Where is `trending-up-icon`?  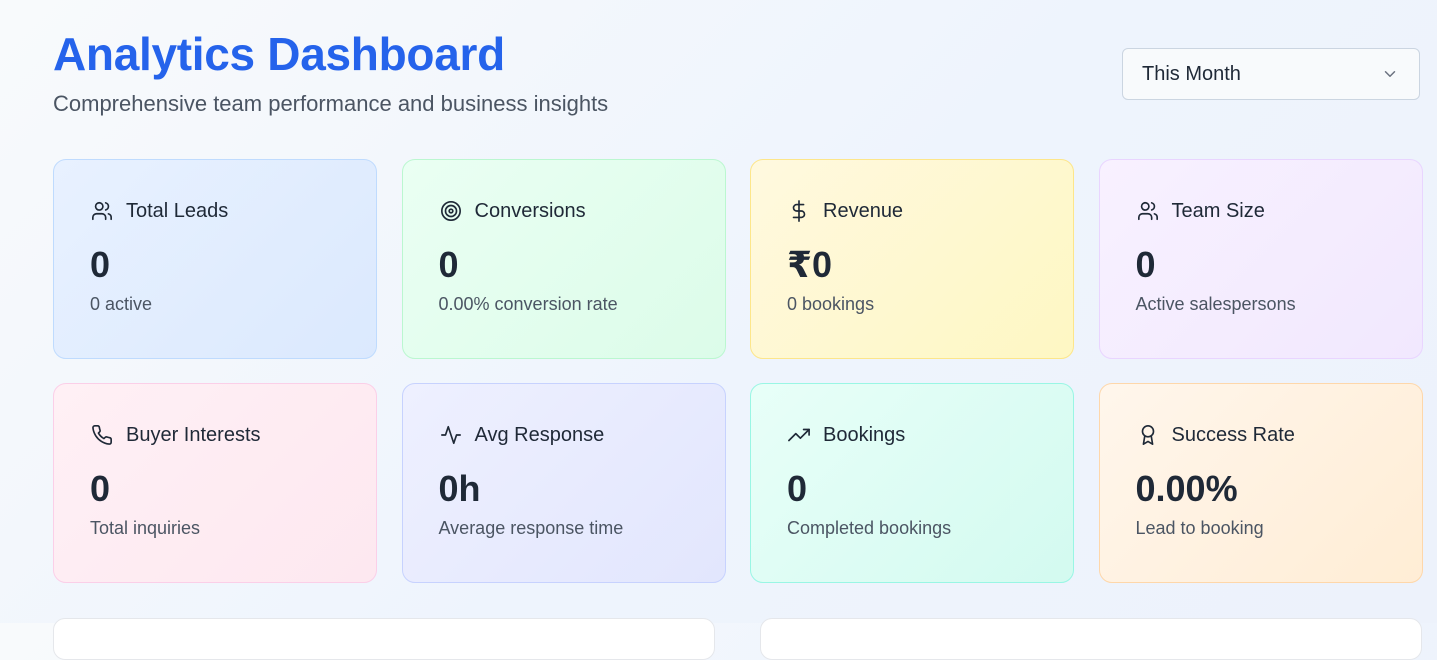
trending-up-icon is located at coordinates (799, 435).